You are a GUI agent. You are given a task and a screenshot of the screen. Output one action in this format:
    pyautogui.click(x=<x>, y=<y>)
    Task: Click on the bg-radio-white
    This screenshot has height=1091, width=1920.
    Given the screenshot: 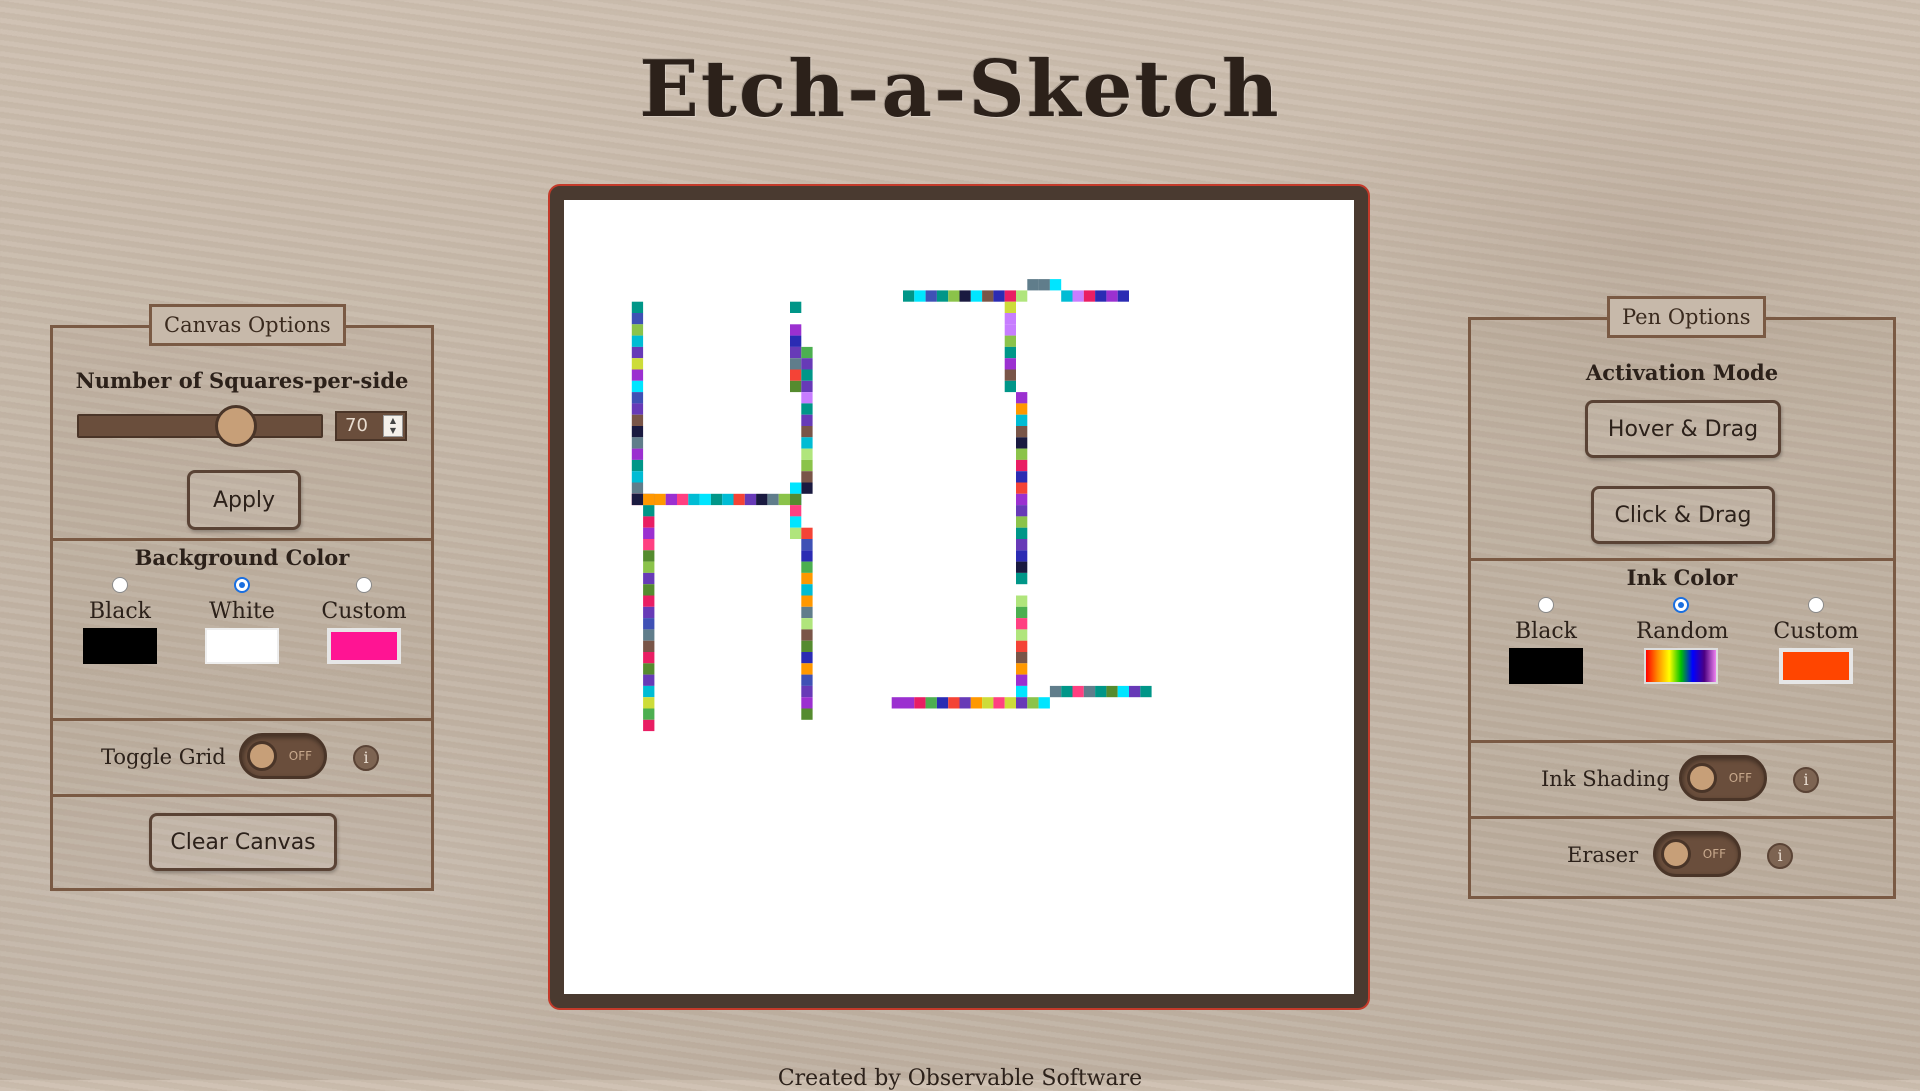 What is the action you would take?
    pyautogui.click(x=242, y=585)
    